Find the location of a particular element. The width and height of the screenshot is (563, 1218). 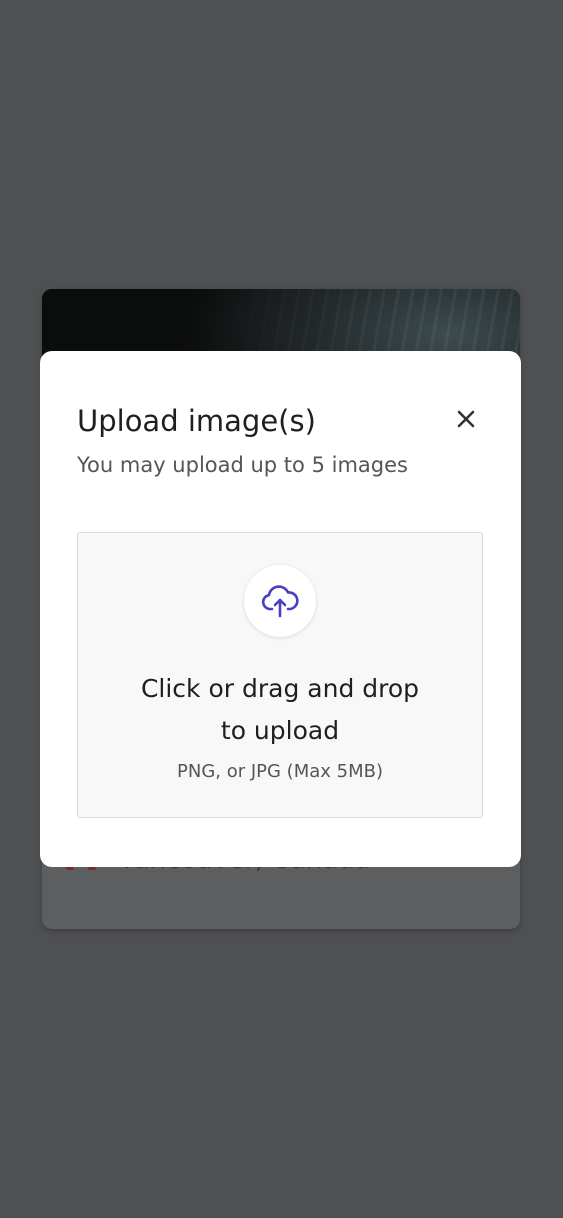

dropzone-hint: PNG, or JPG (Max 5MB) is located at coordinates (280, 771).